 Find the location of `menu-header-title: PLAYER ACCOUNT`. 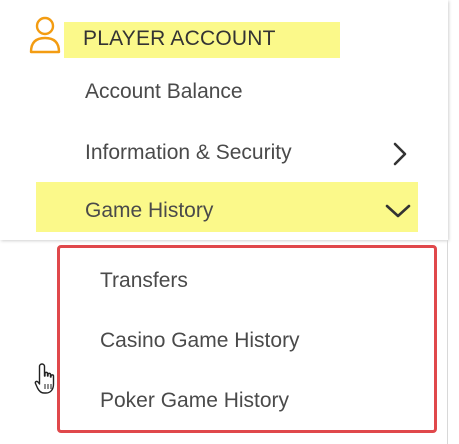

menu-header-title: PLAYER ACCOUNT is located at coordinates (179, 38).